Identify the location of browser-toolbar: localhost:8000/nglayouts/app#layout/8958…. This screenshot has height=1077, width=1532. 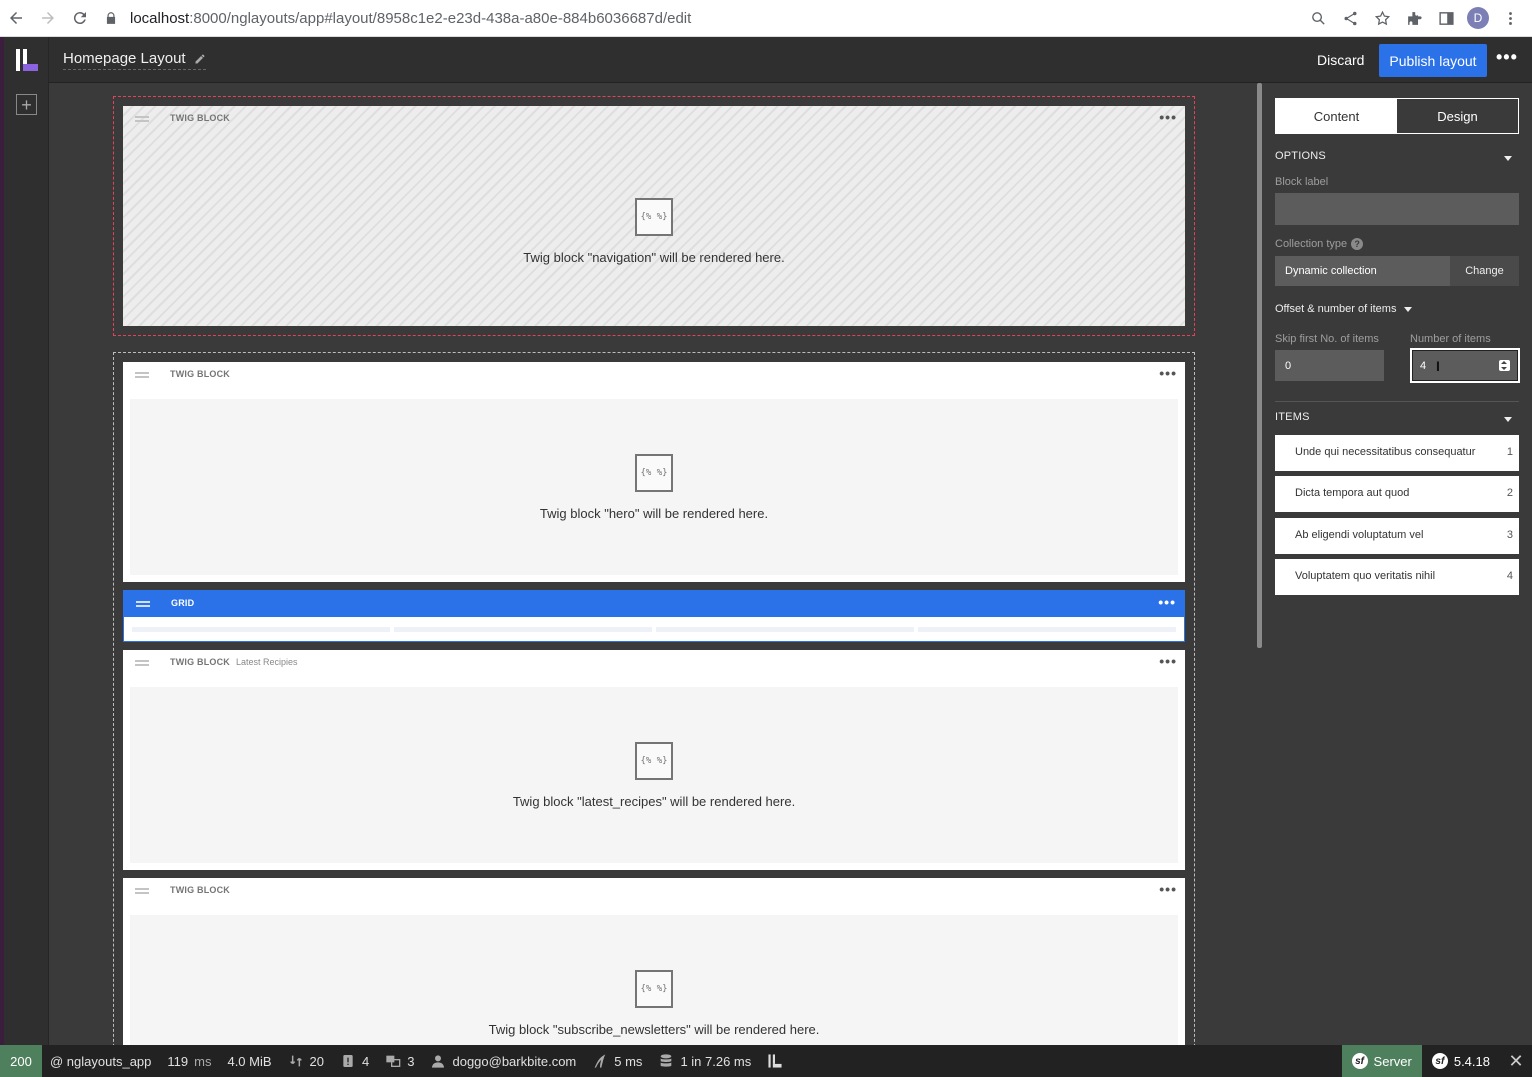
(766, 18).